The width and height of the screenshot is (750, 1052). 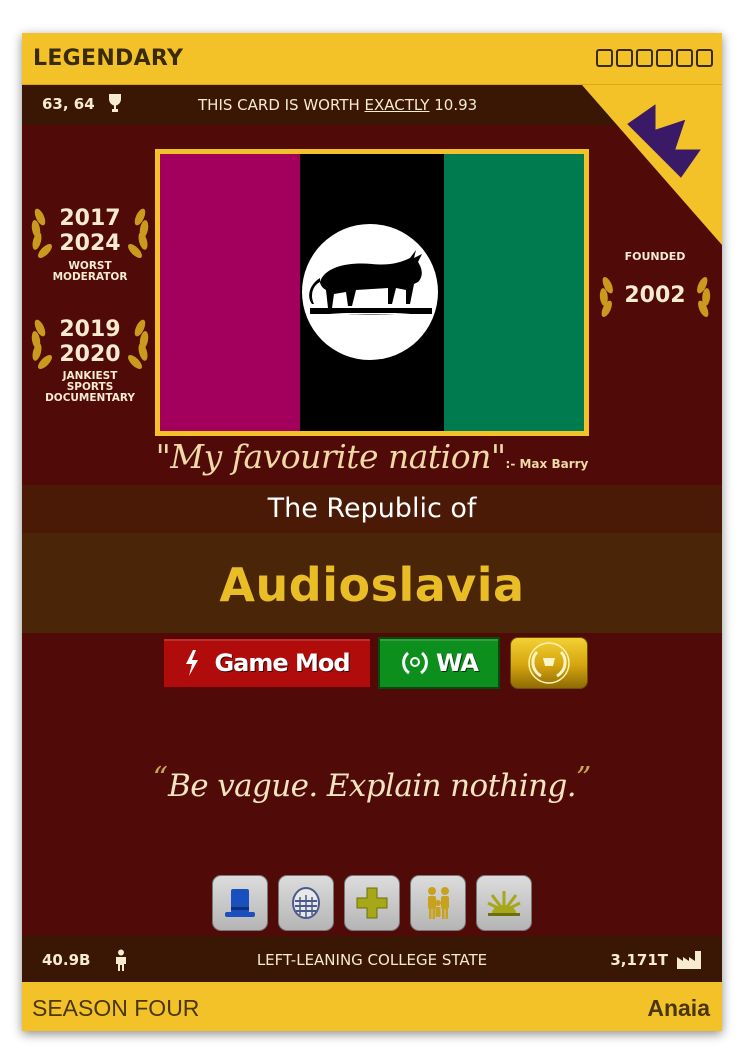 What do you see at coordinates (108, 58) in the screenshot?
I see `rarity-label: LEGENDARY` at bounding box center [108, 58].